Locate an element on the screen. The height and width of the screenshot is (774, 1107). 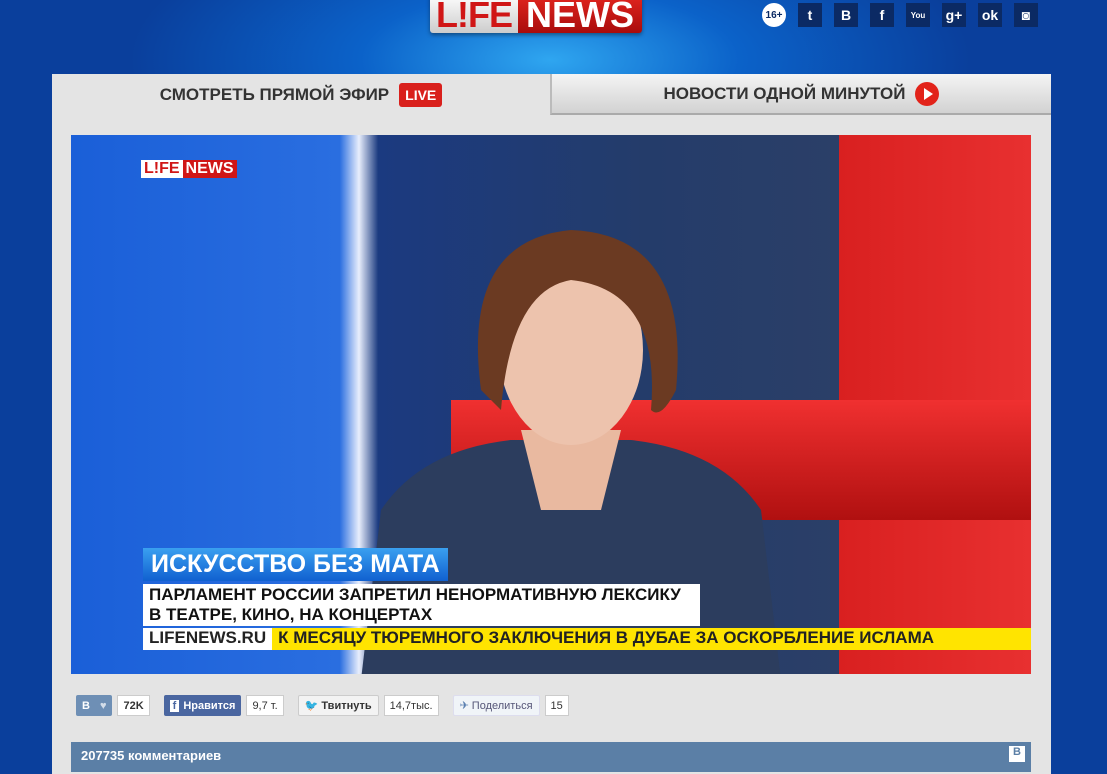
tab-one-minute-news: НОВОСТИ ОДНОЙ МИНУТОЙ is located at coordinates (800, 94).